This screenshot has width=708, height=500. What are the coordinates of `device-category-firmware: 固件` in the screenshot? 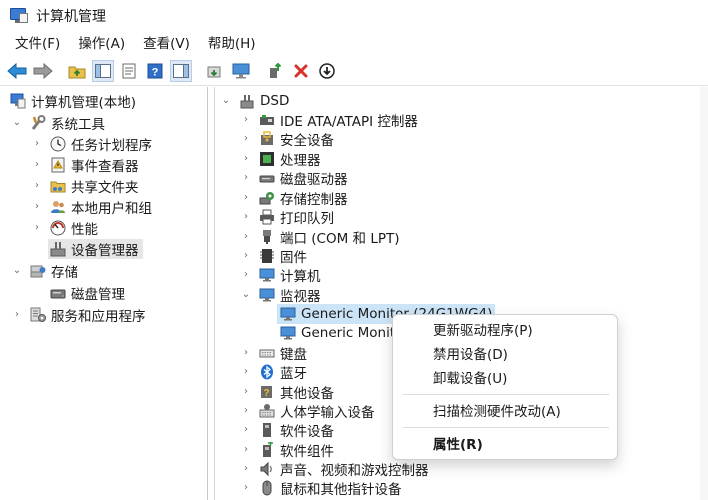 It's located at (283, 256).